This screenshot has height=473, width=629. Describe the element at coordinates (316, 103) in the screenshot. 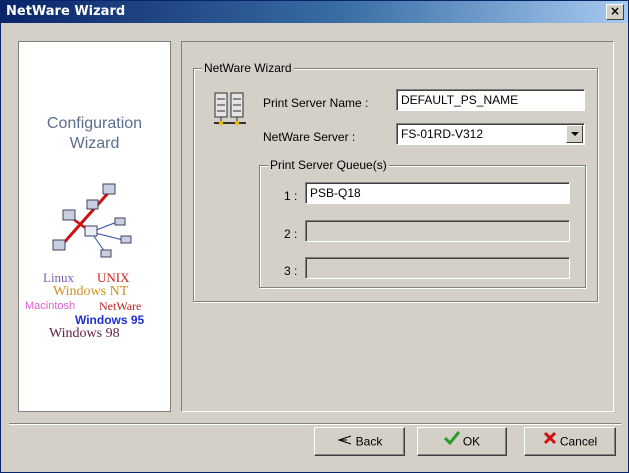

I see `print-server-name-label: Print Server Name :` at that location.